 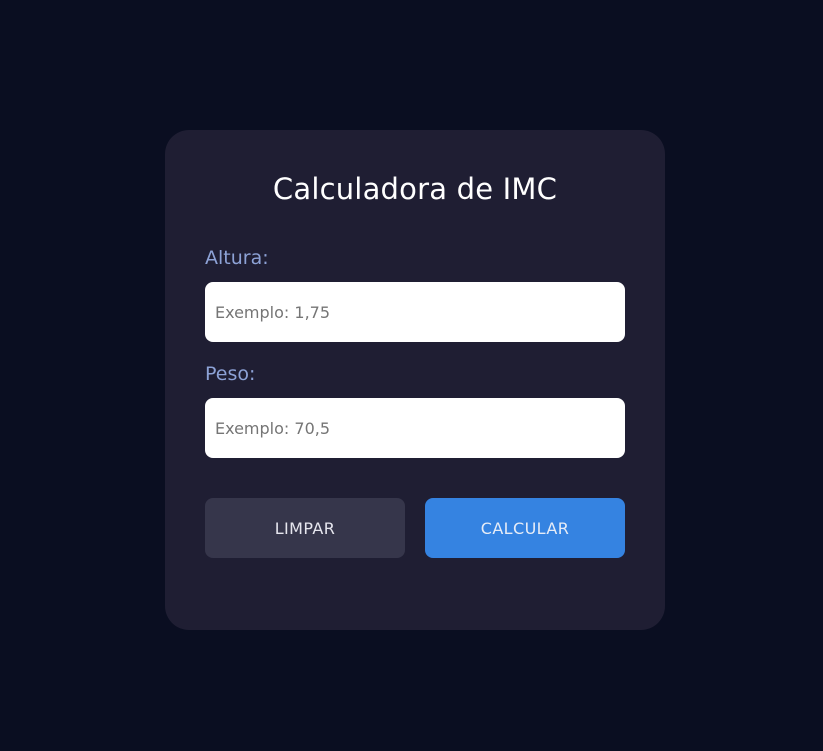 What do you see at coordinates (230, 374) in the screenshot?
I see `weight-label: Peso:` at bounding box center [230, 374].